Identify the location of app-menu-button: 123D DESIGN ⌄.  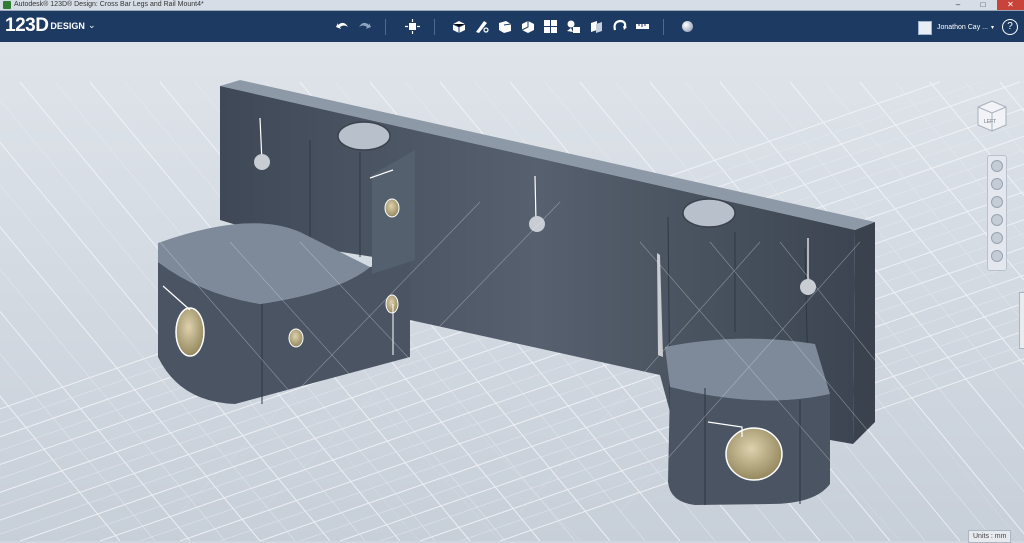
(50, 26).